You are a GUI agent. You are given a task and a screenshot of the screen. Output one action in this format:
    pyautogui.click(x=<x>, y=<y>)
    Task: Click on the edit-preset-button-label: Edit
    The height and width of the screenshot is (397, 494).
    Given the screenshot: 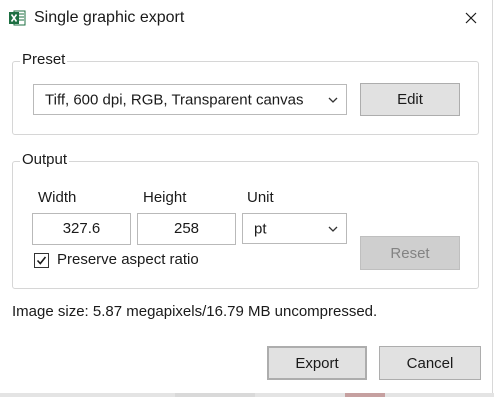 What is the action you would take?
    pyautogui.click(x=410, y=99)
    